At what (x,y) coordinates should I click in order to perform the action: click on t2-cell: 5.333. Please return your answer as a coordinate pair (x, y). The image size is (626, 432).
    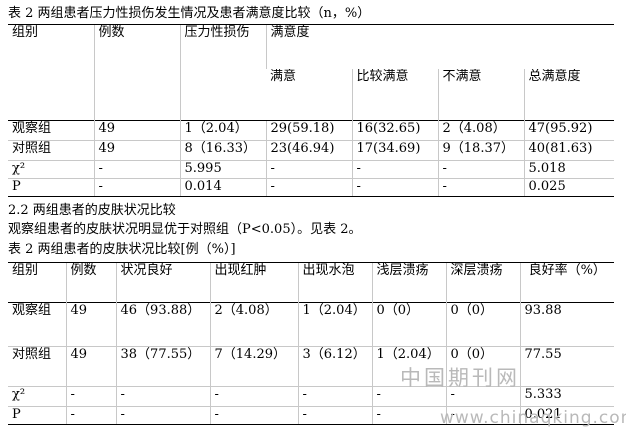
    Looking at the image, I should click on (566, 396).